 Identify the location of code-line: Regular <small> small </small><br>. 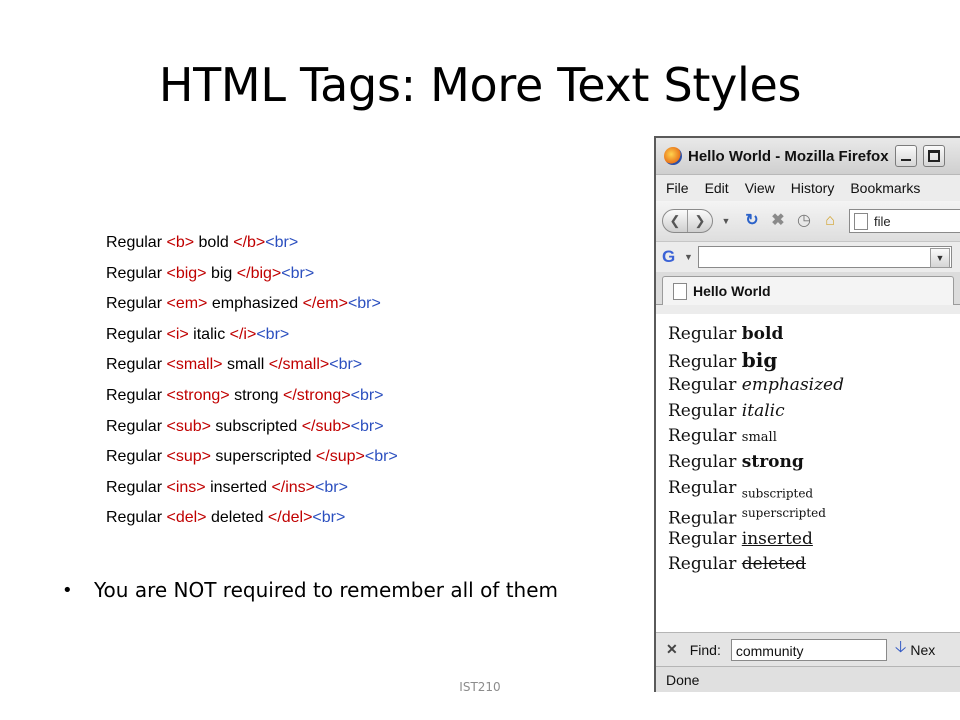
(234, 365).